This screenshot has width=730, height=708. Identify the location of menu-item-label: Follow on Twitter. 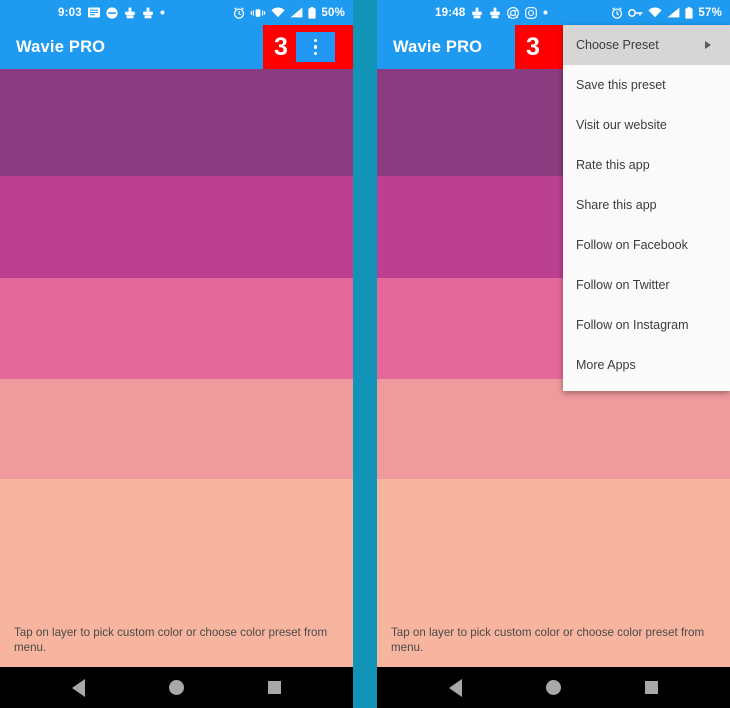
(623, 285).